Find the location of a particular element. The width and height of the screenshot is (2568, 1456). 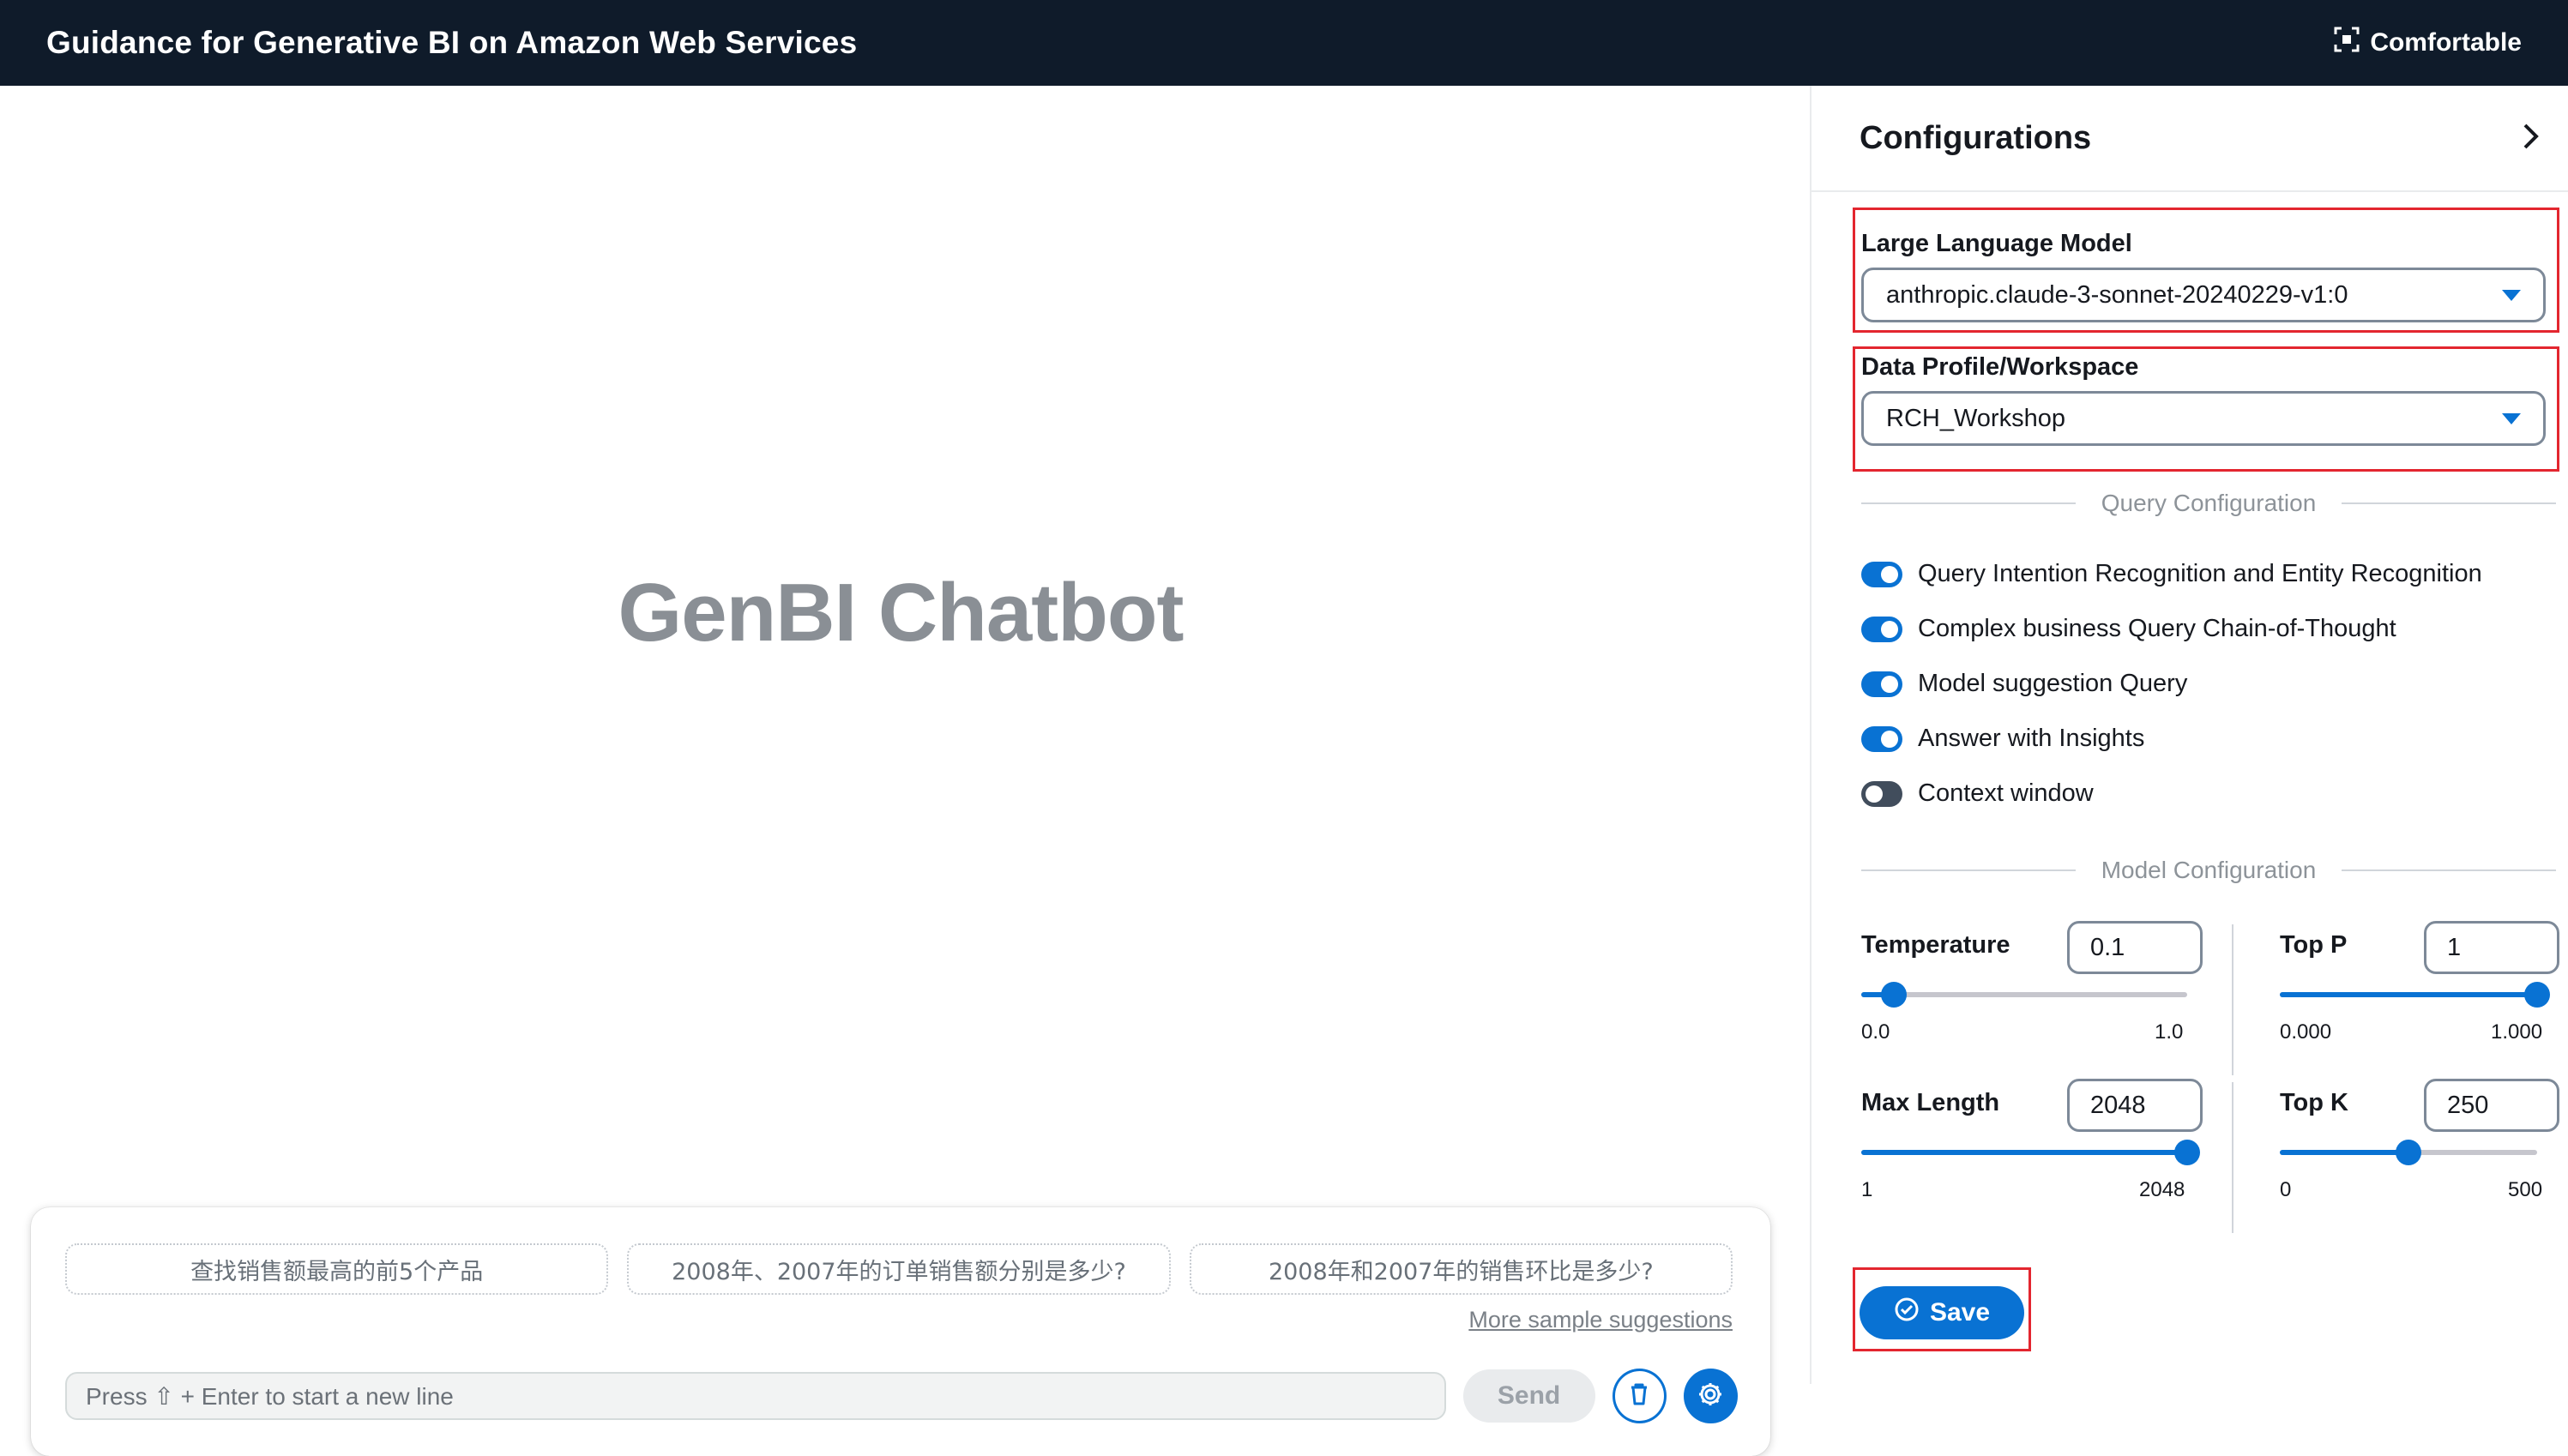

max-length-input: 2048 is located at coordinates (2135, 1105).